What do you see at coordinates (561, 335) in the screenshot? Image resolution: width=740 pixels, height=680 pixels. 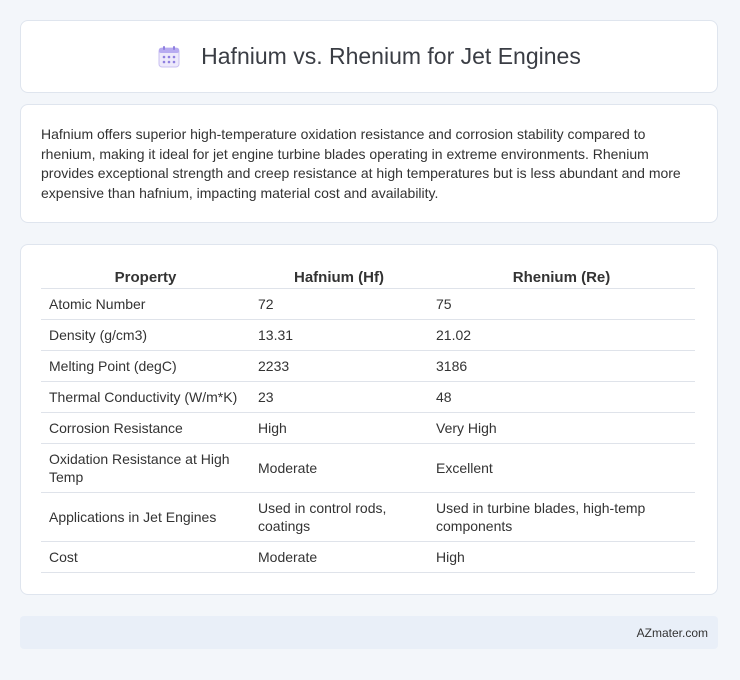 I see `cell-rhenium: 21.02` at bounding box center [561, 335].